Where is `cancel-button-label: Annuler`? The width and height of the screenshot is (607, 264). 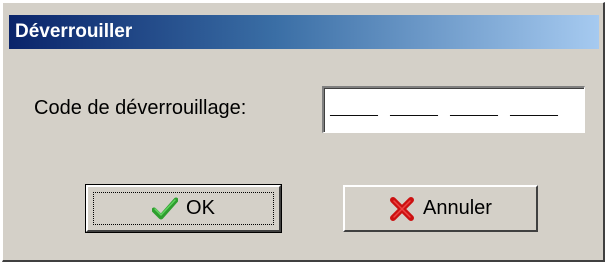
cancel-button-label: Annuler is located at coordinates (457, 208).